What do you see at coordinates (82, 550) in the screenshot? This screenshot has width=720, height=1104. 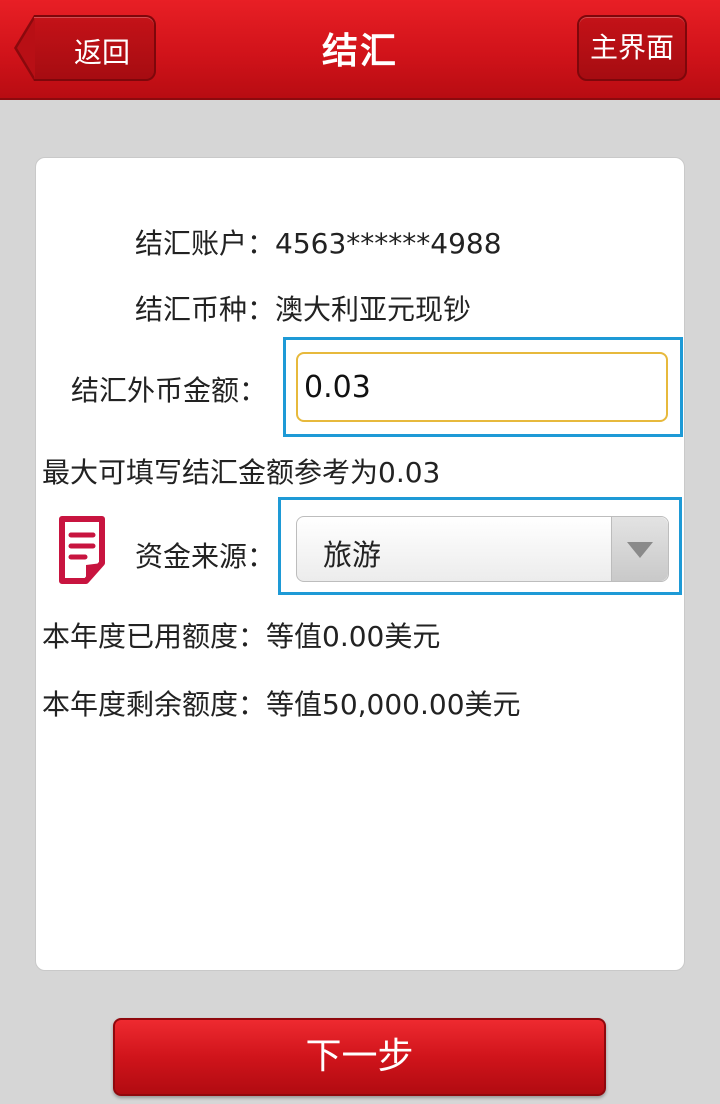 I see `document-icon` at bounding box center [82, 550].